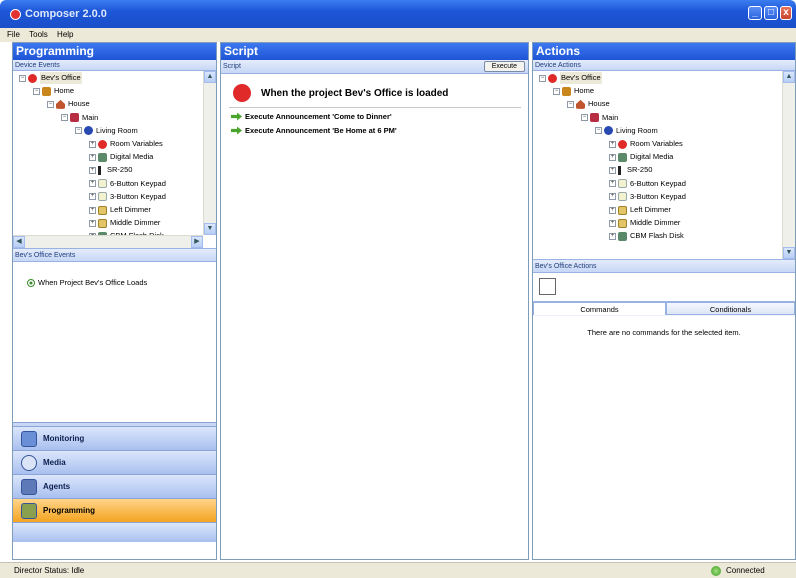 This screenshot has width=796, height=578. I want to click on device-actions-vscroll: ▲ ▼, so click(788, 165).